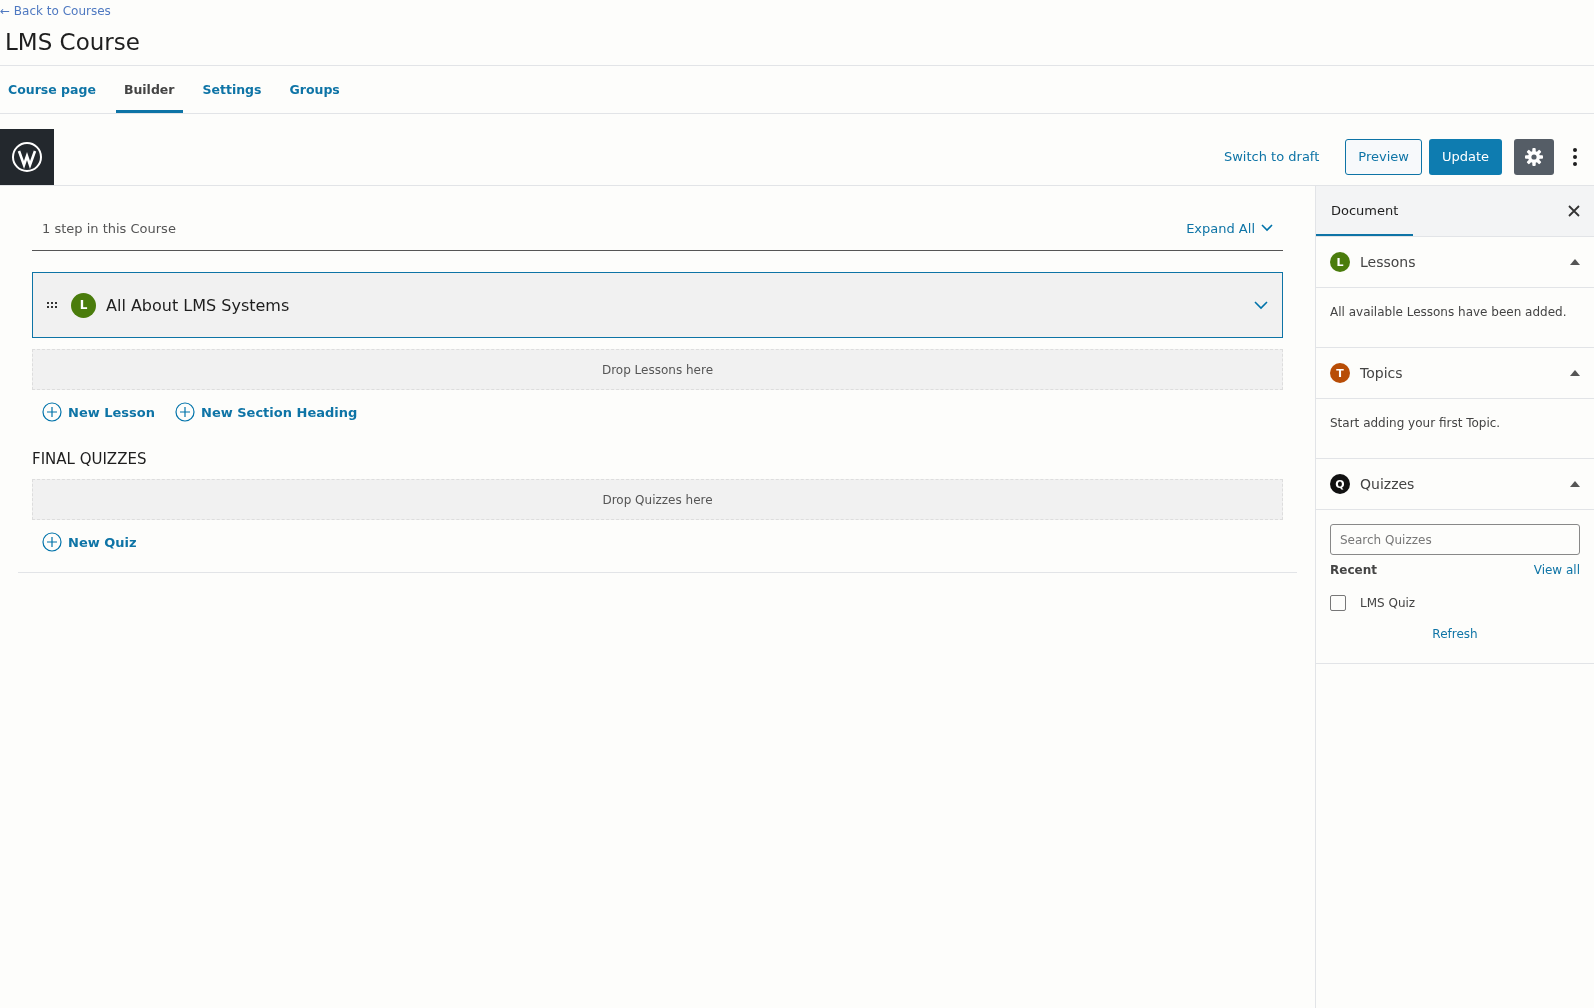 The image size is (1594, 1008). Describe the element at coordinates (198, 305) in the screenshot. I see `lesson-title: All About LMS Systems` at that location.